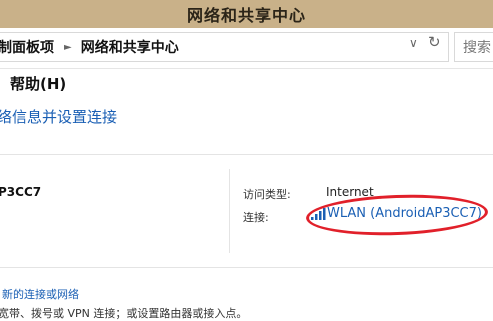 This screenshot has width=493, height=321. What do you see at coordinates (434, 42) in the screenshot?
I see `refresh-icon: ↻` at bounding box center [434, 42].